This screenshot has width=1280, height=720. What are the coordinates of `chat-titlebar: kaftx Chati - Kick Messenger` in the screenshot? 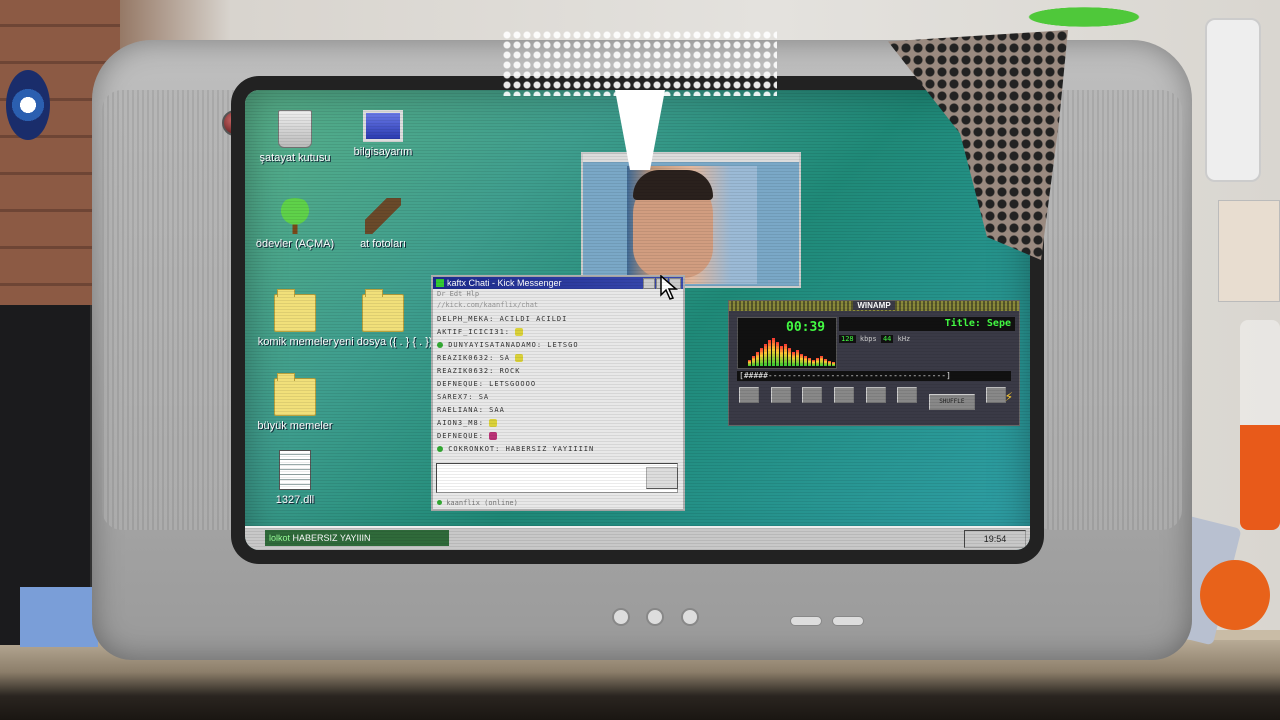 It's located at (558, 283).